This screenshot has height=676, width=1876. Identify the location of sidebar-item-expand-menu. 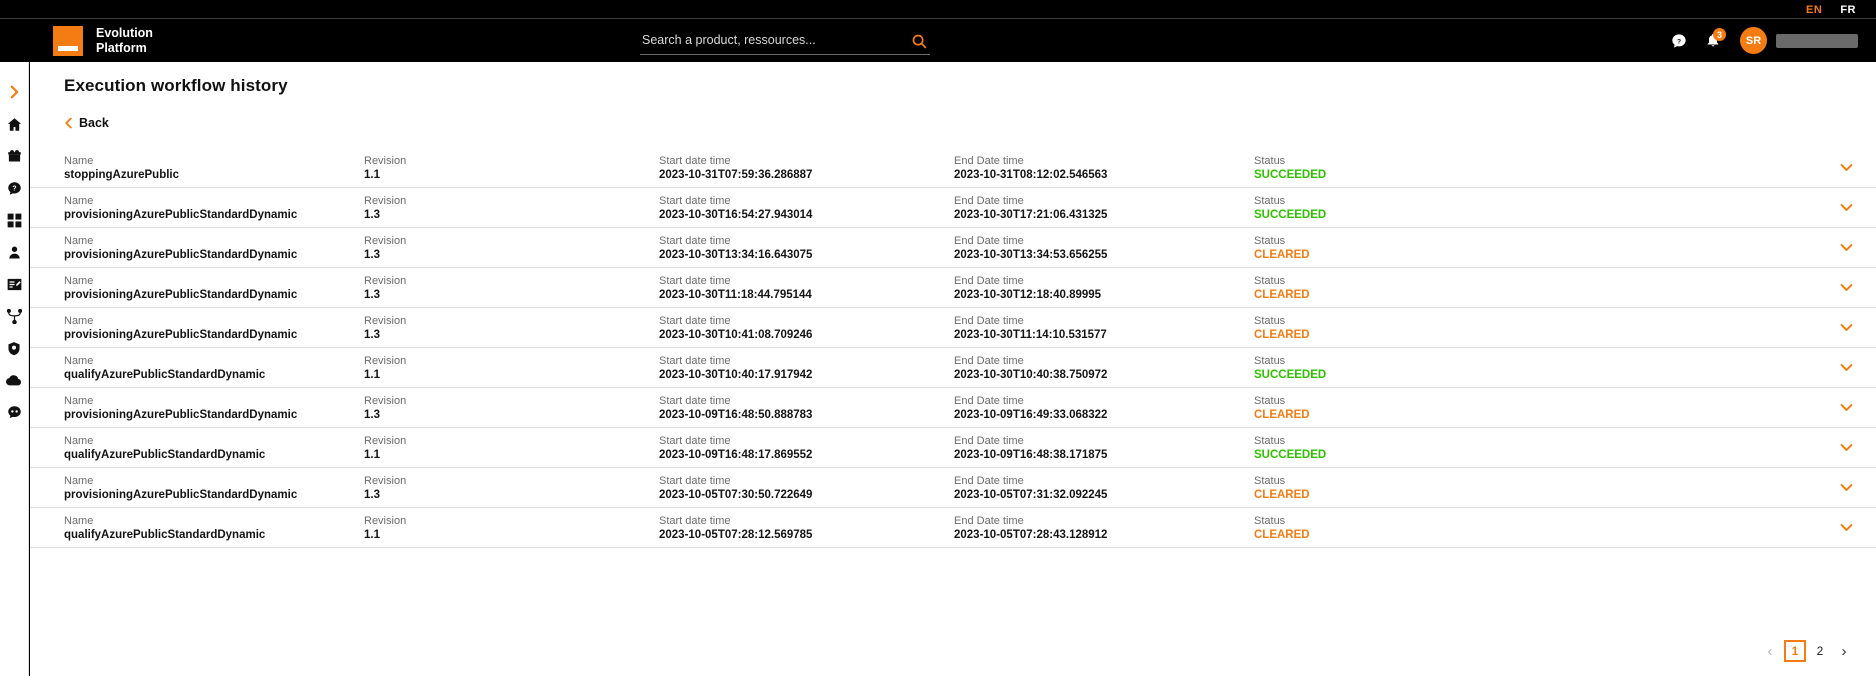
(14, 92).